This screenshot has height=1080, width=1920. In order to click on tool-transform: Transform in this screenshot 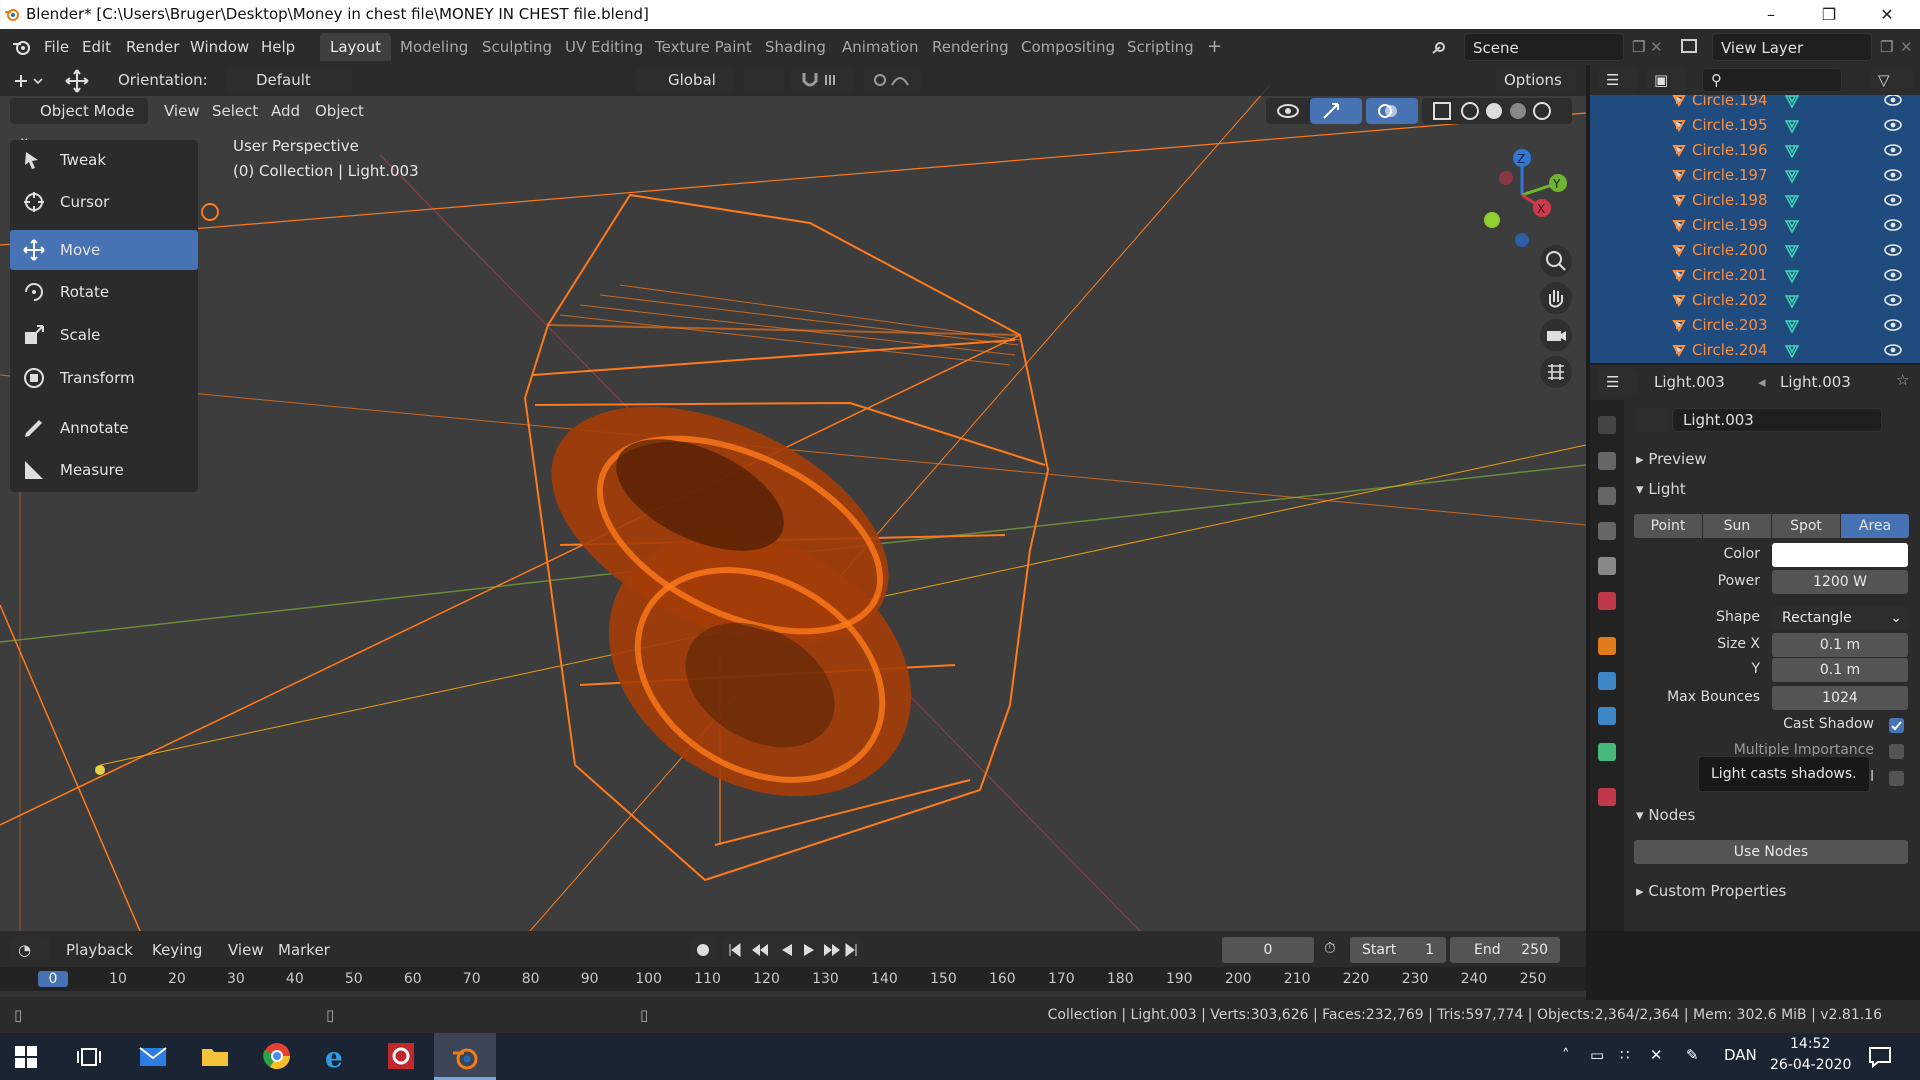, I will do `click(104, 378)`.